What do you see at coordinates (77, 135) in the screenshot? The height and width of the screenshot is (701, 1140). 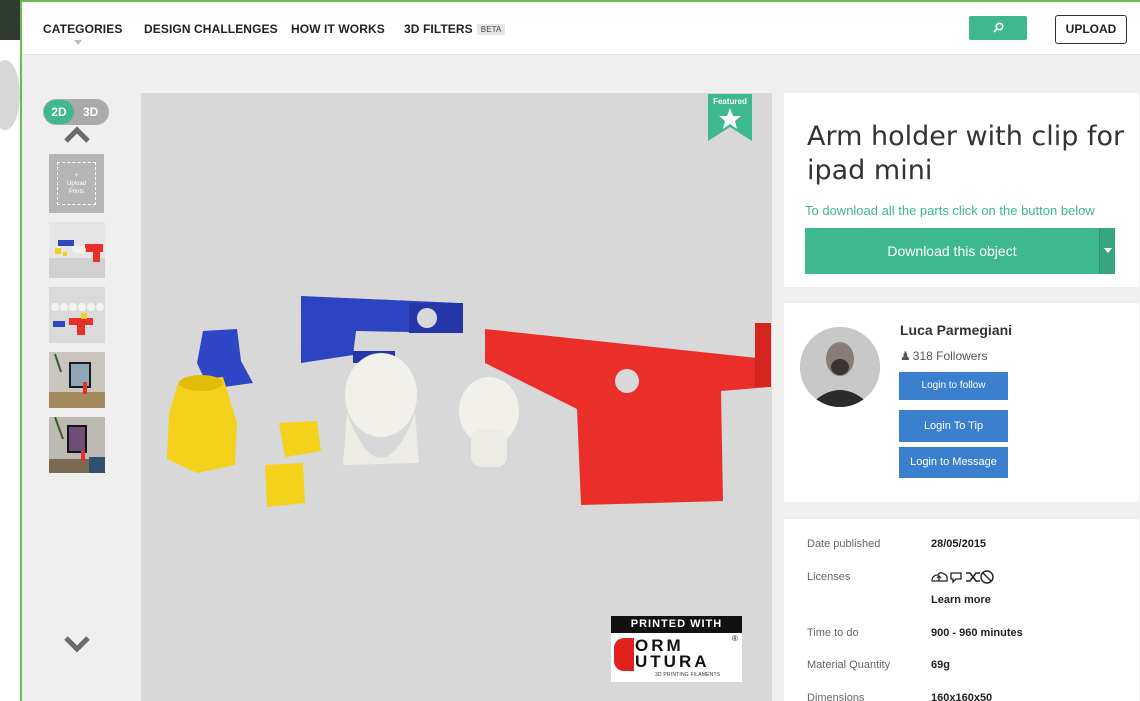 I see `chevron-up-icon` at bounding box center [77, 135].